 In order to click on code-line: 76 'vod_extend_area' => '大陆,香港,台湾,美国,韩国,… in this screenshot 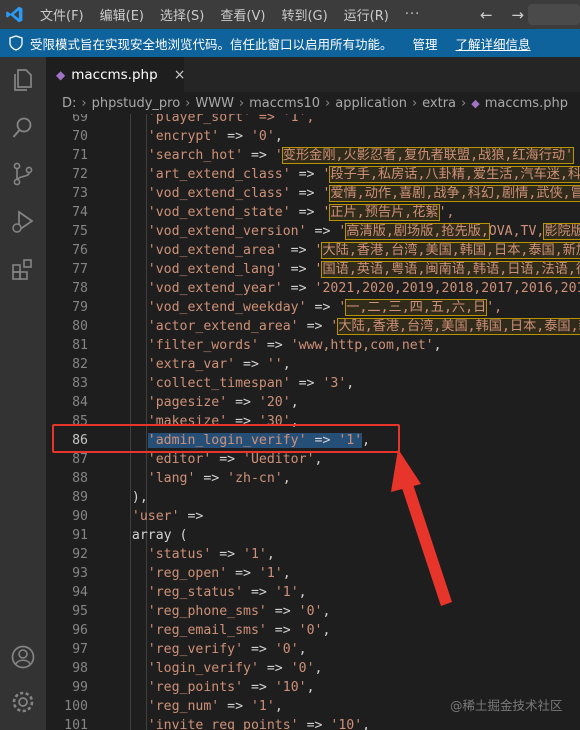, I will do `click(313, 250)`.